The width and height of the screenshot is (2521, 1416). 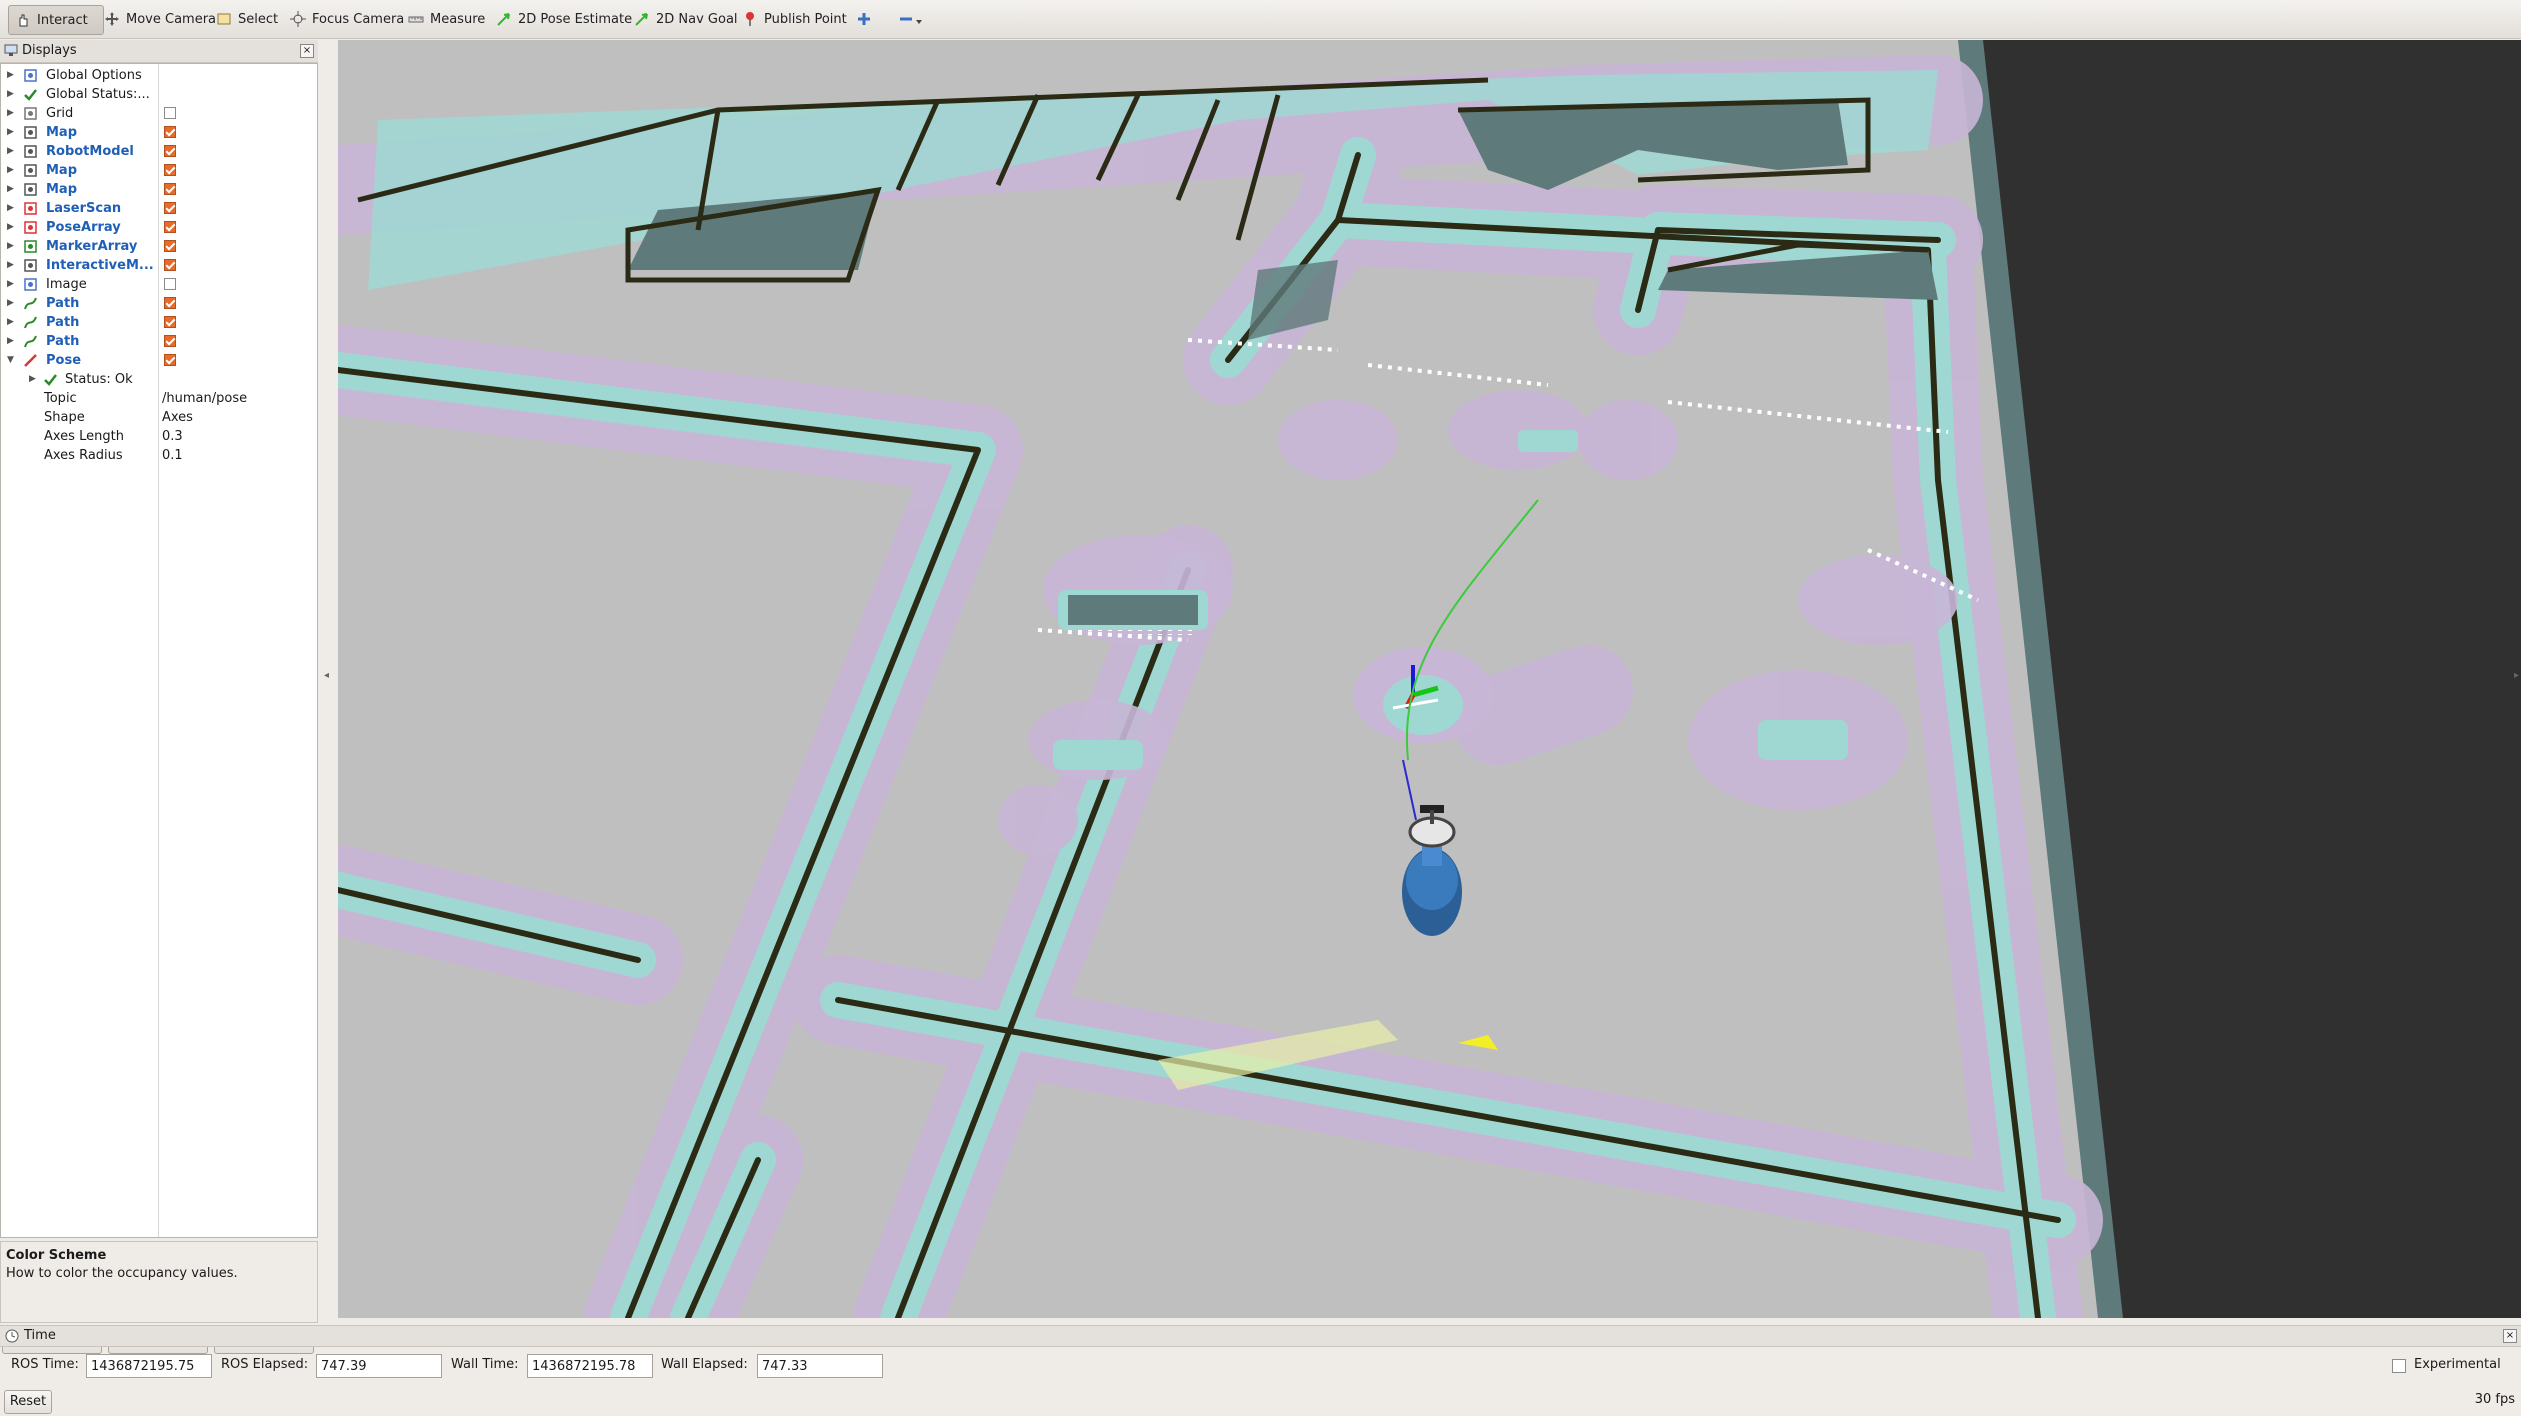 I want to click on close-time-panel-button: ×, so click(x=2510, y=1336).